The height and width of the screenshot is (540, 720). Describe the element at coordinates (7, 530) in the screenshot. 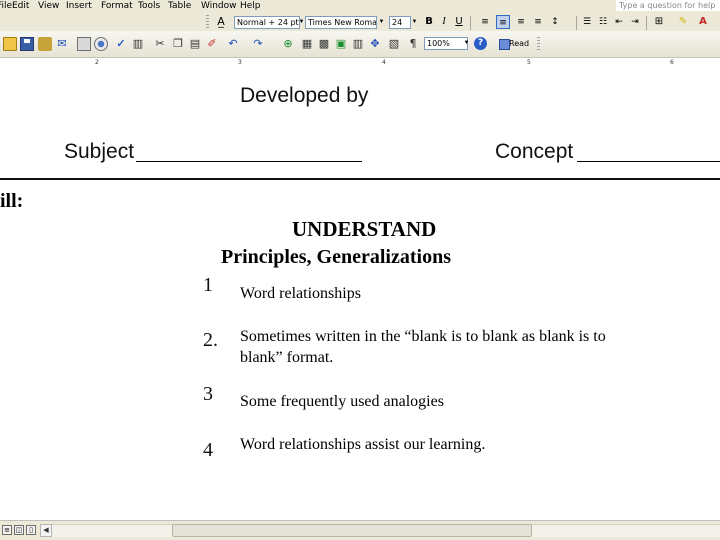

I see `normal-view-icon: ≡` at that location.